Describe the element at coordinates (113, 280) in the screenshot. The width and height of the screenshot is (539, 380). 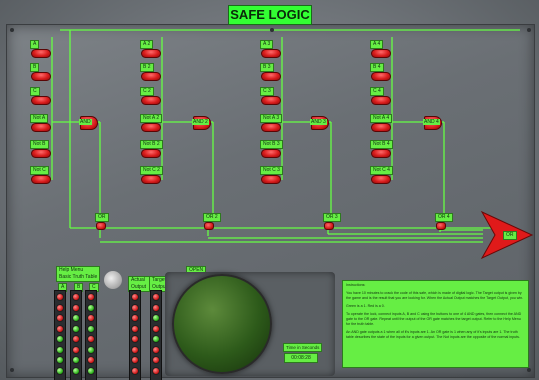
I see `knob-hole` at that location.